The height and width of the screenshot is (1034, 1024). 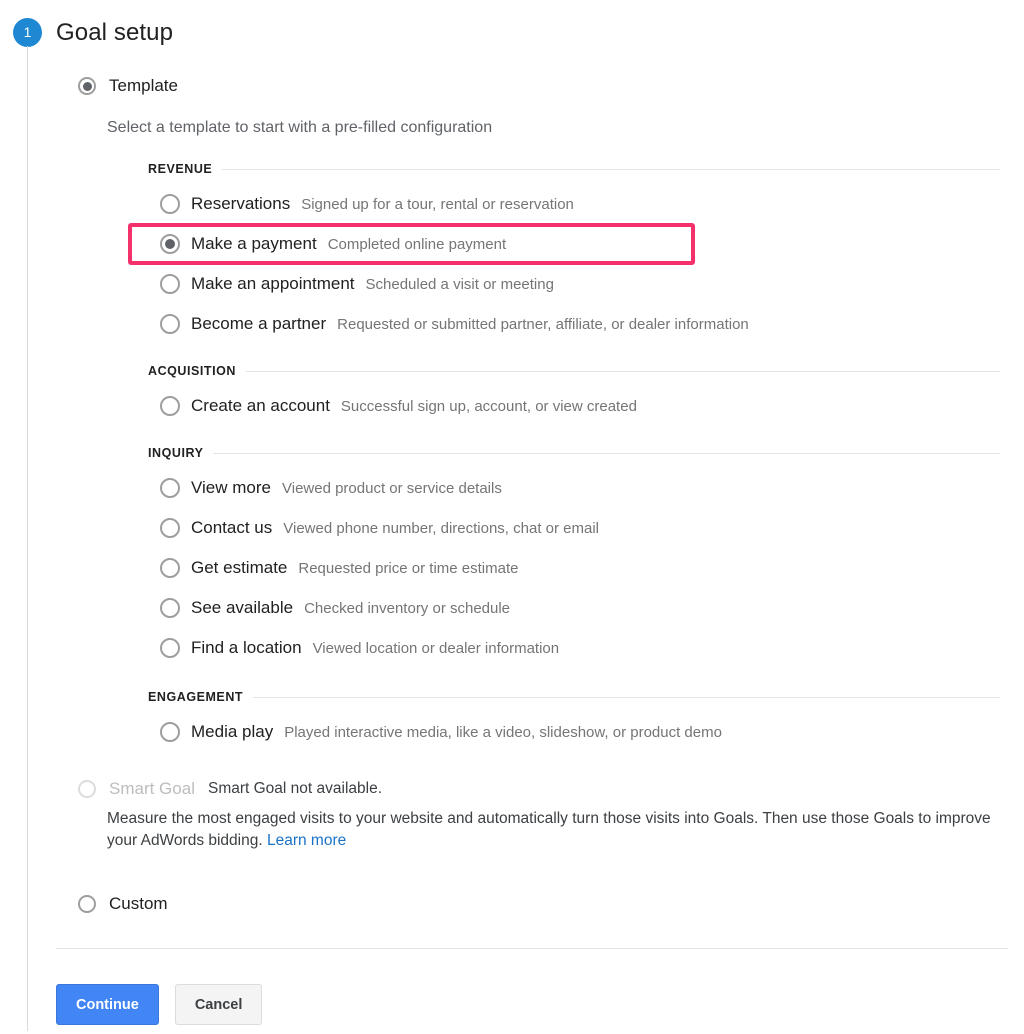 What do you see at coordinates (408, 568) in the screenshot?
I see `radio-option-description: Requested price or time estimate` at bounding box center [408, 568].